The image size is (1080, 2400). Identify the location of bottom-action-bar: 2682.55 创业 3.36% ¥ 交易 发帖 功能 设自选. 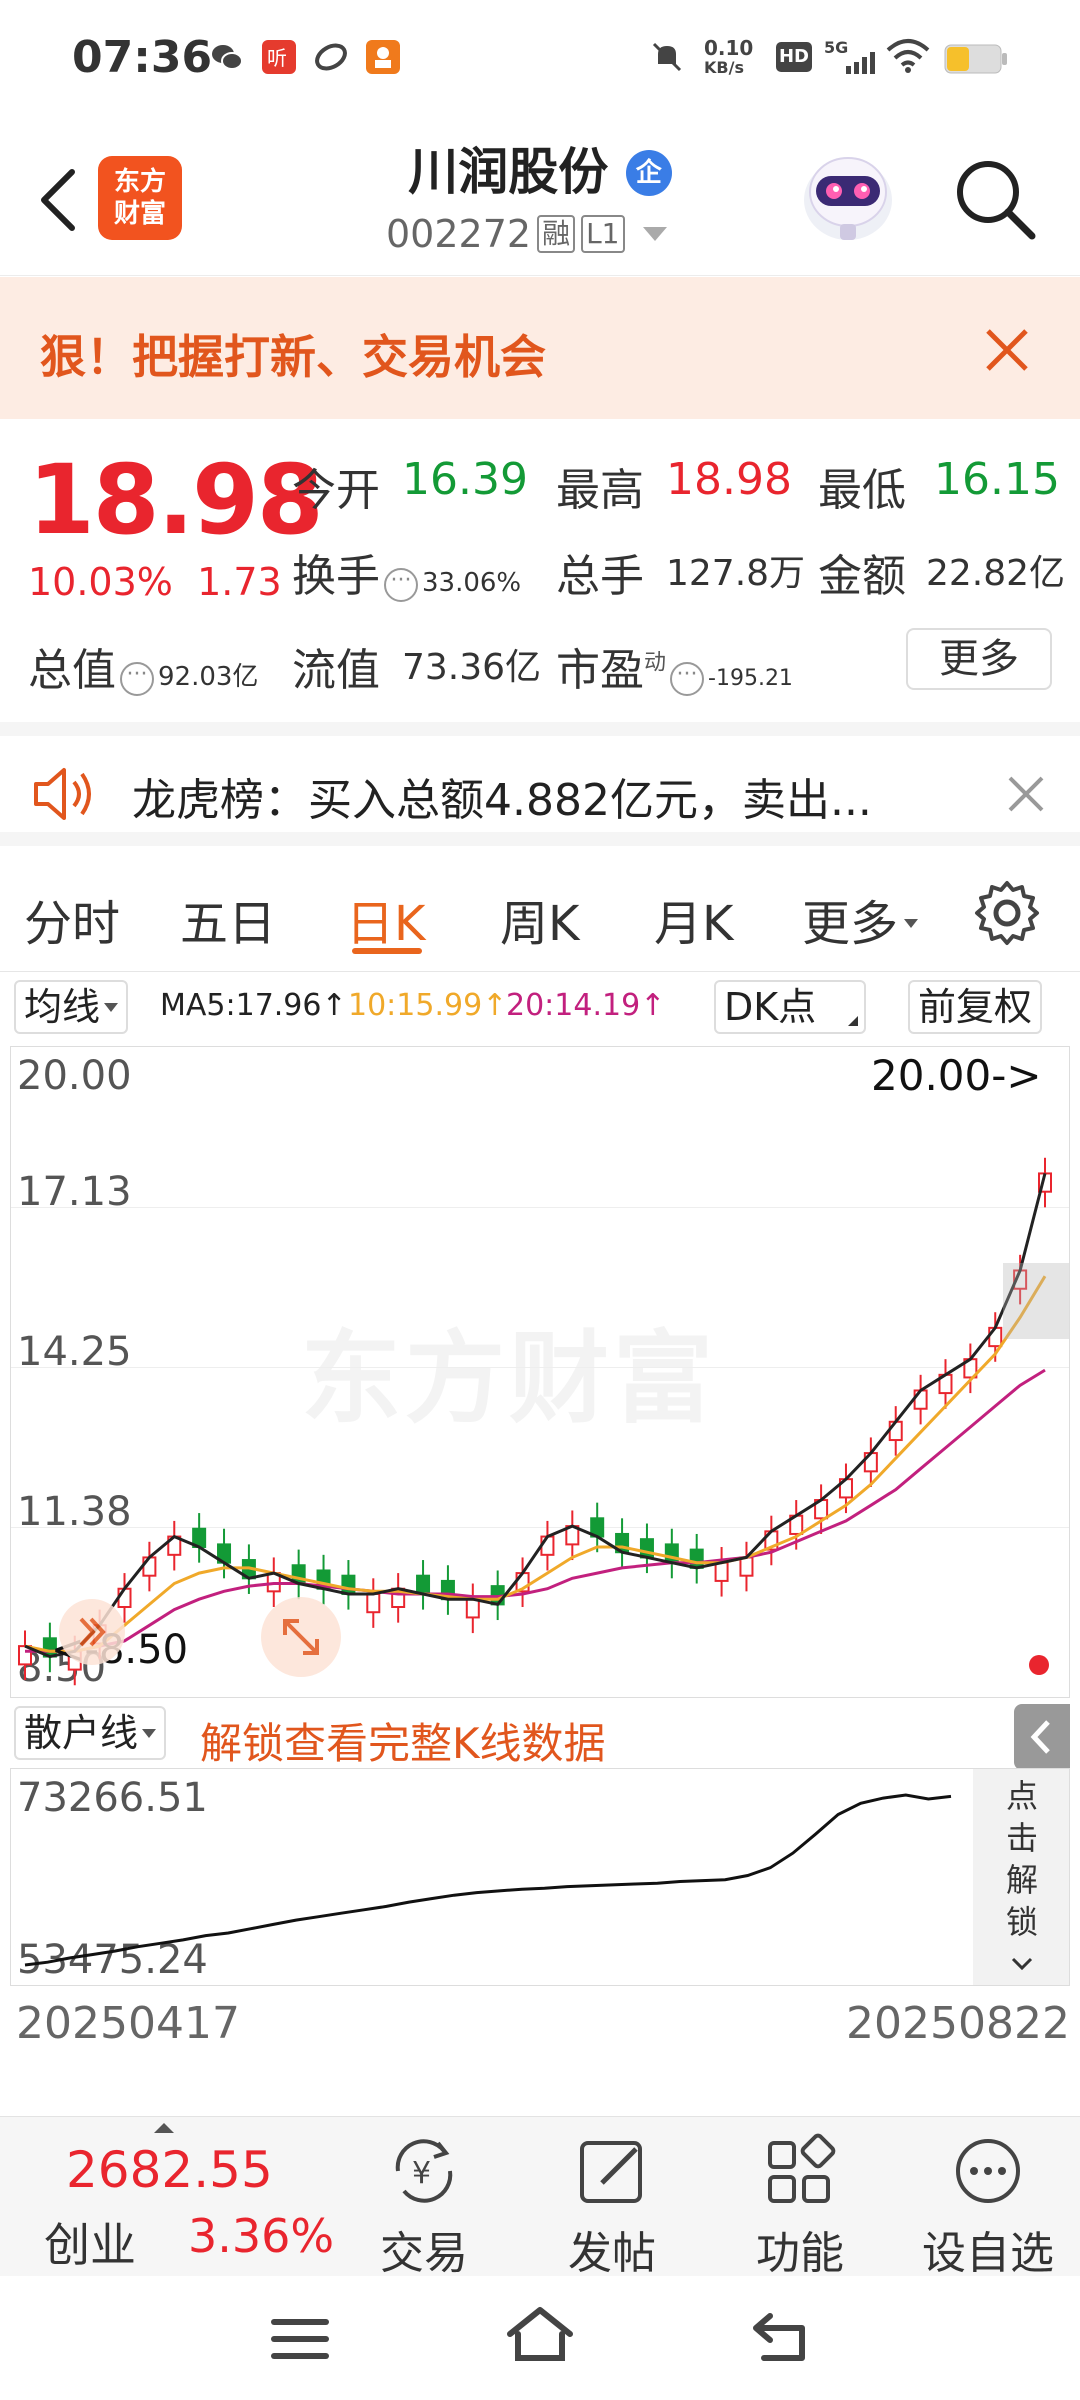
(540, 2197).